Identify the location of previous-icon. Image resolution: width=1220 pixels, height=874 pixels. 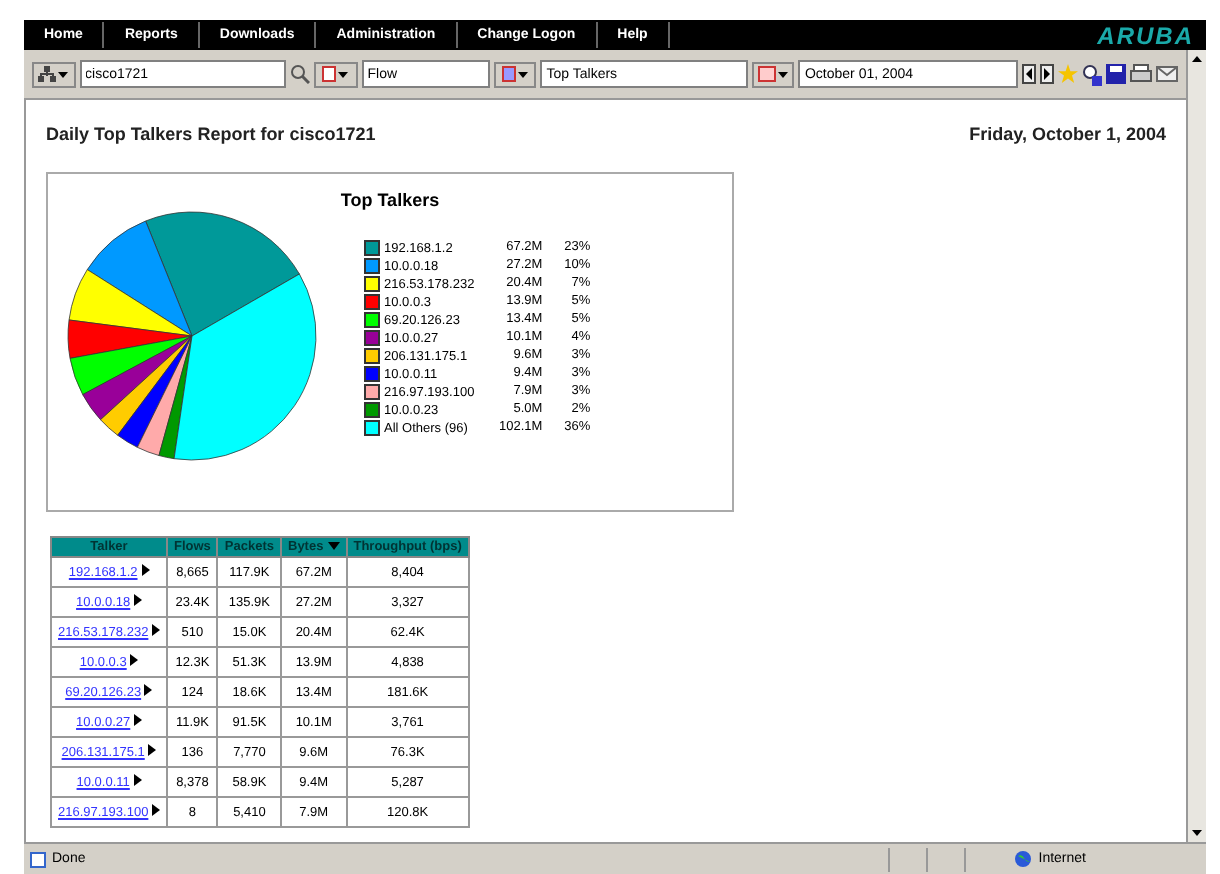
(1029, 74).